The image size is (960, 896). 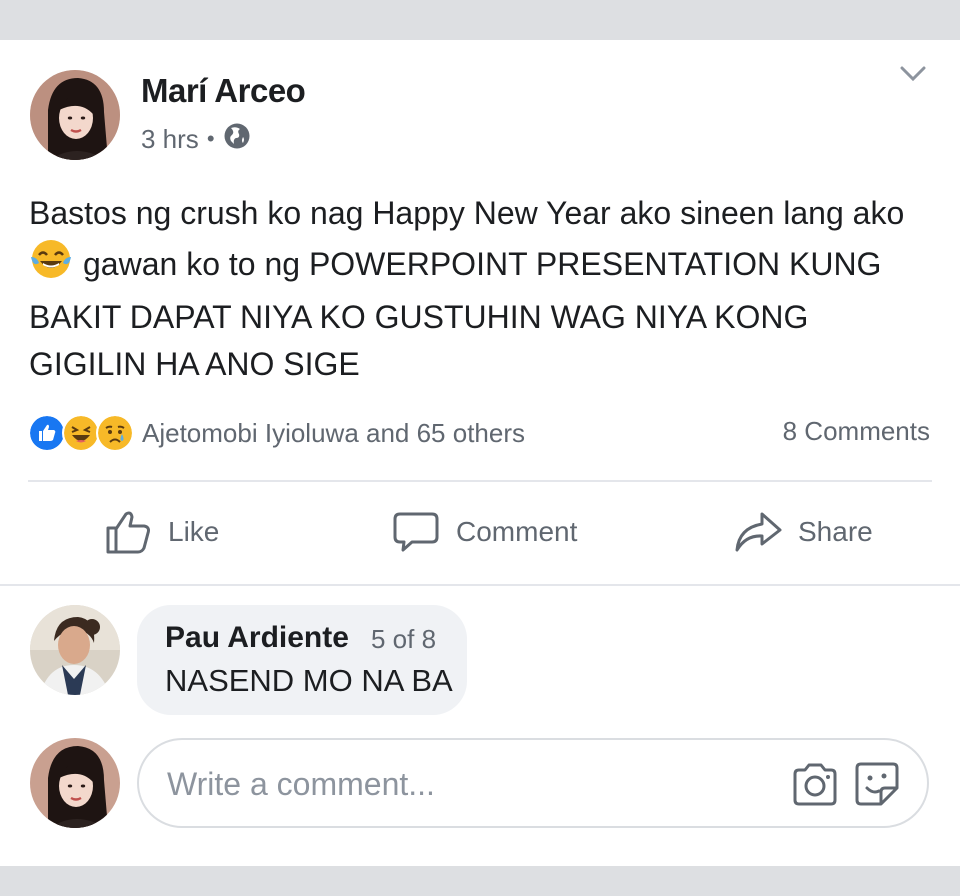 What do you see at coordinates (517, 531) in the screenshot?
I see `comment-label: Comment` at bounding box center [517, 531].